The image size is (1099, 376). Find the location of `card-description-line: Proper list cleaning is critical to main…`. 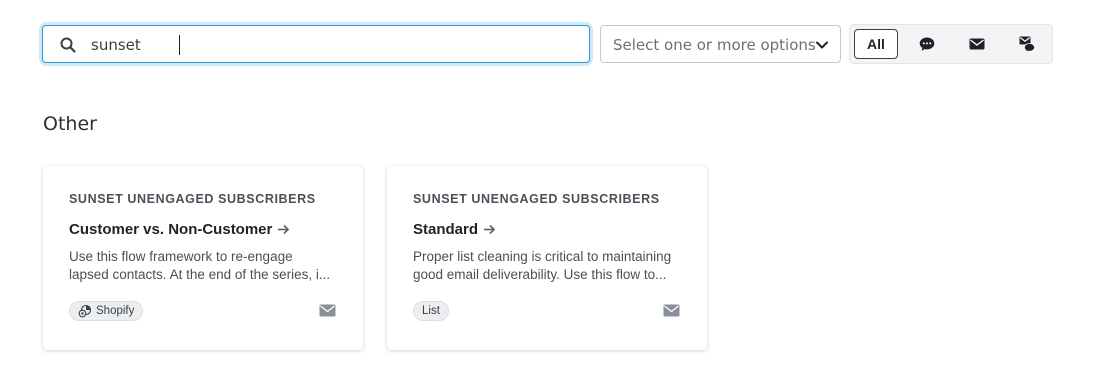

card-description-line: Proper list cleaning is critical to main… is located at coordinates (542, 256).